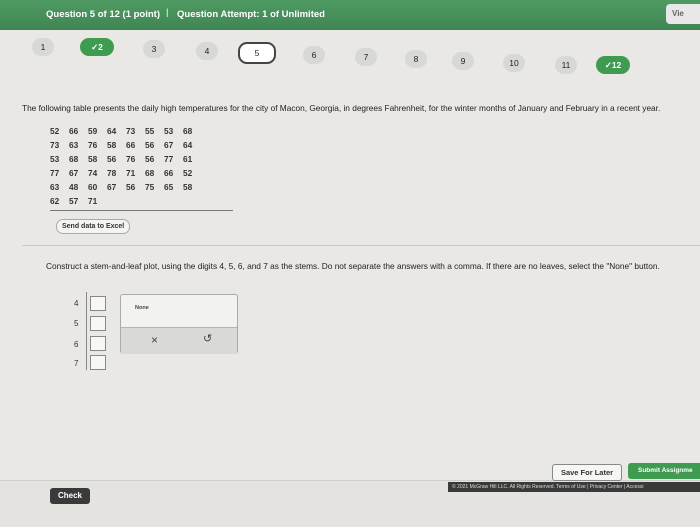 This screenshot has width=700, height=527. I want to click on answer-tool-panel: None × ↺, so click(179, 324).